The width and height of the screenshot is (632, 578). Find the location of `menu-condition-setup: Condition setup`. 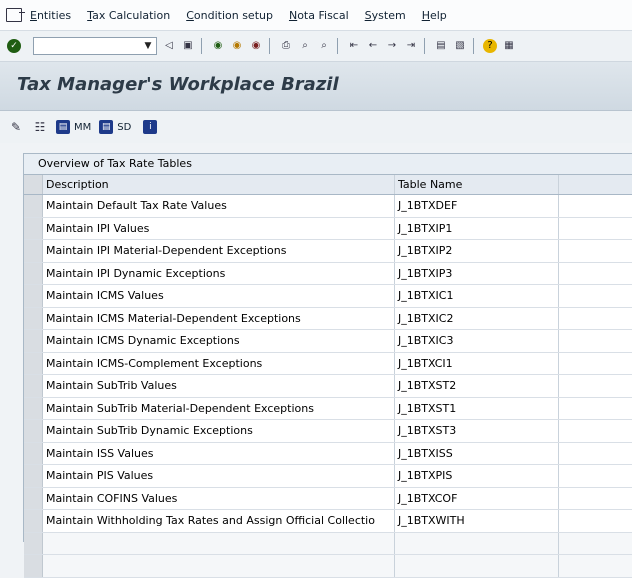

menu-condition-setup: Condition setup is located at coordinates (229, 15).